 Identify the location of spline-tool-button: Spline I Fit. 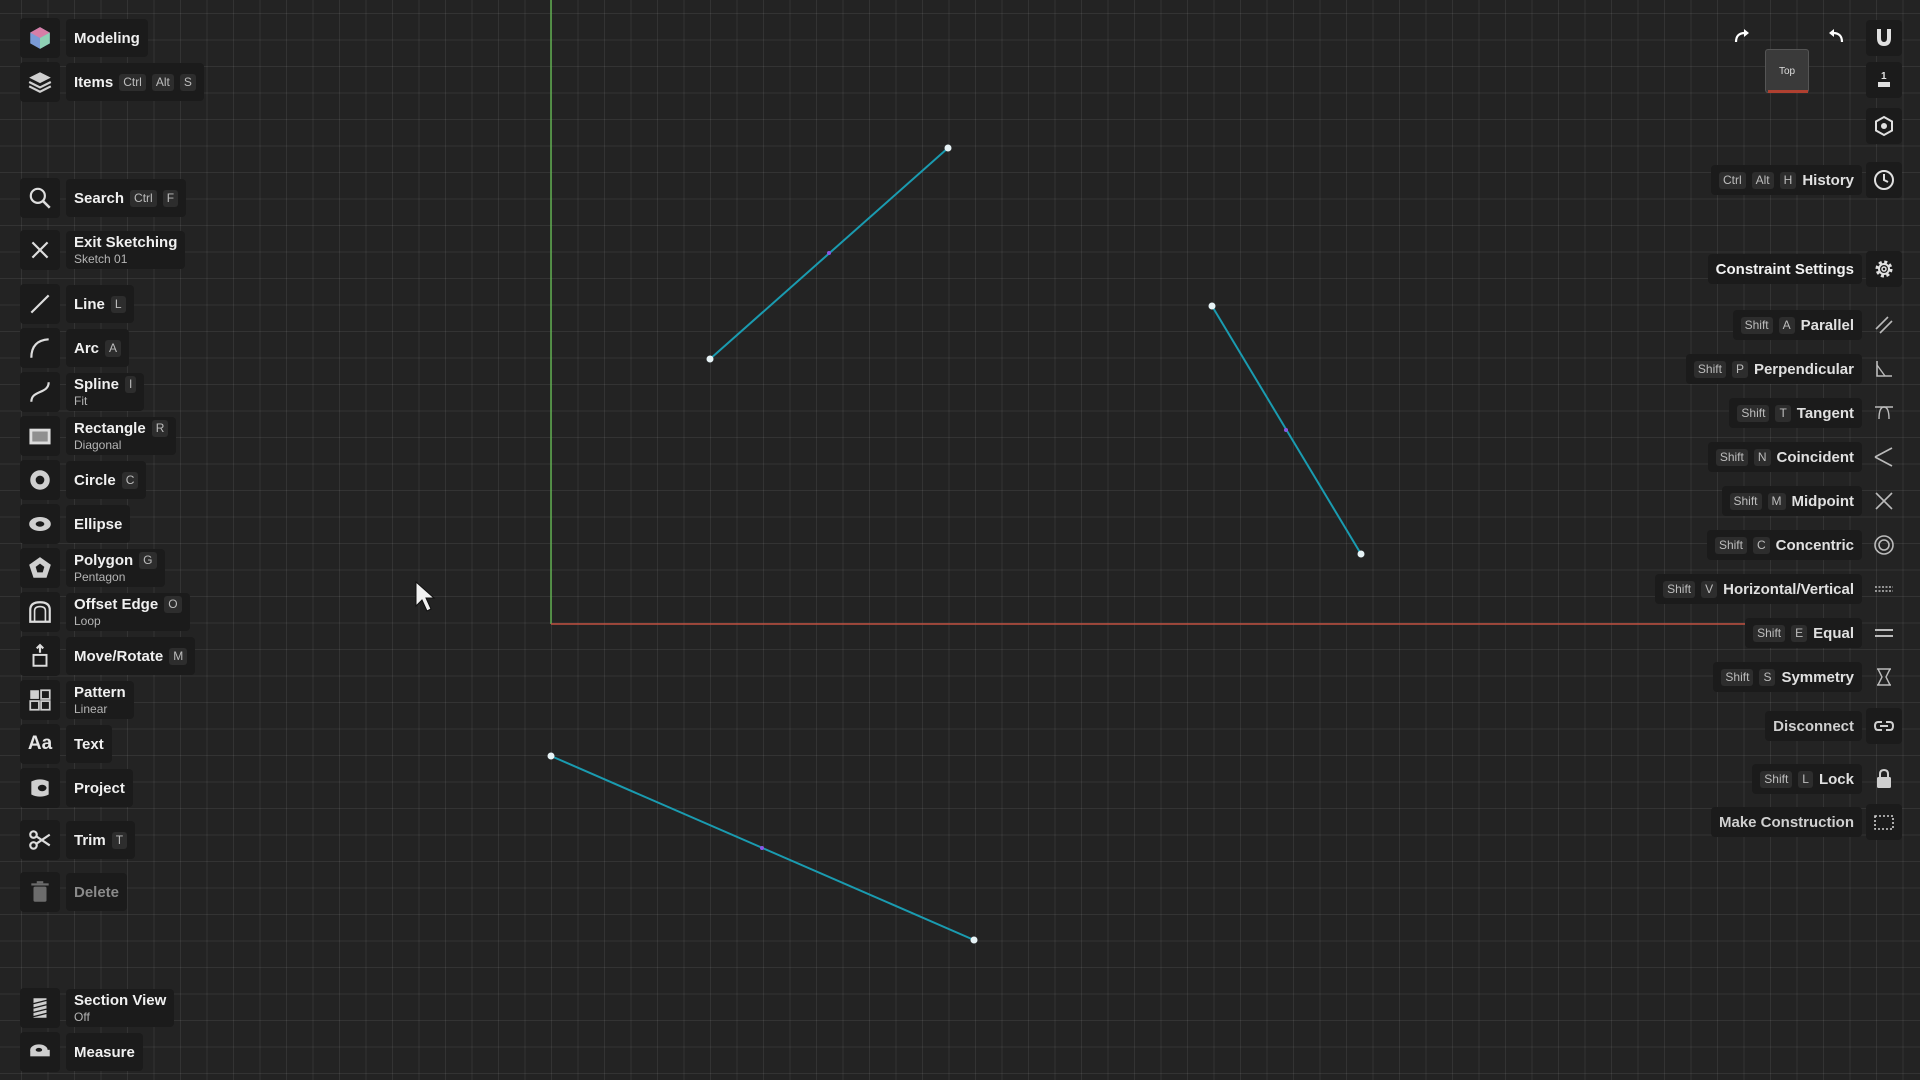
(105, 392).